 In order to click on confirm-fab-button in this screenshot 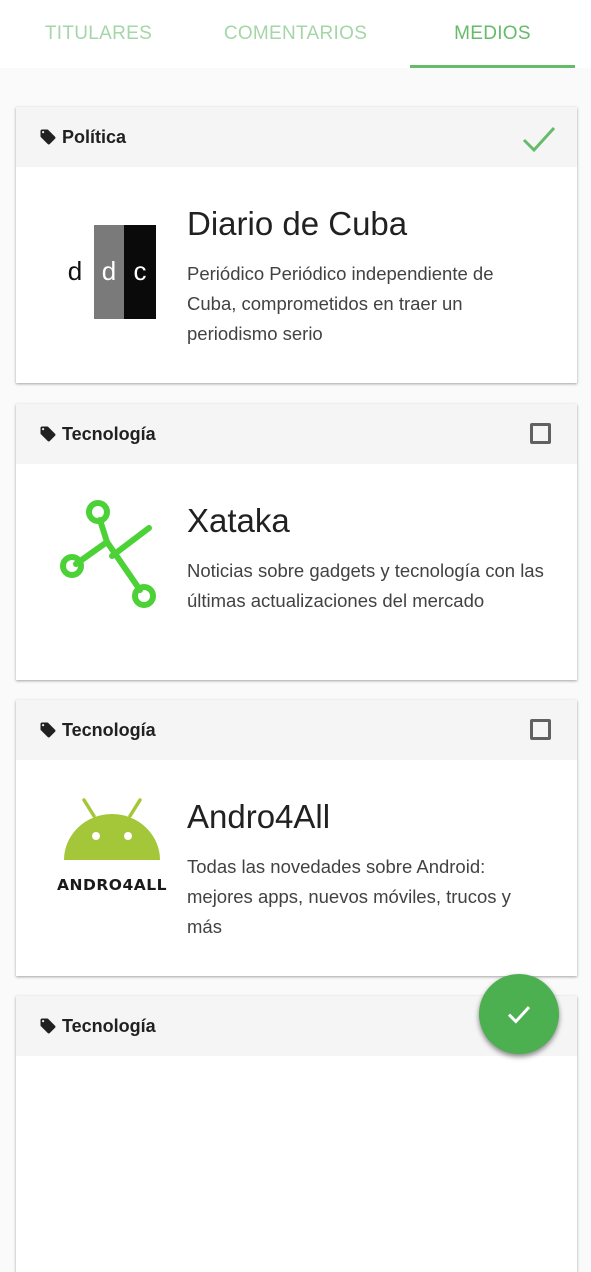, I will do `click(519, 1014)`.